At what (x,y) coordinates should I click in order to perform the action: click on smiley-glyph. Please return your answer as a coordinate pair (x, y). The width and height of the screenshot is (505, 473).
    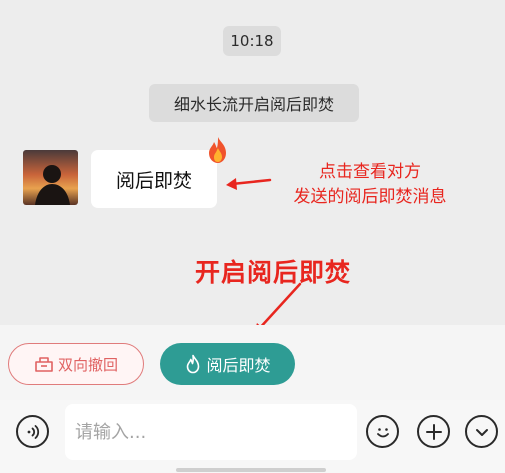
    Looking at the image, I should click on (382, 432).